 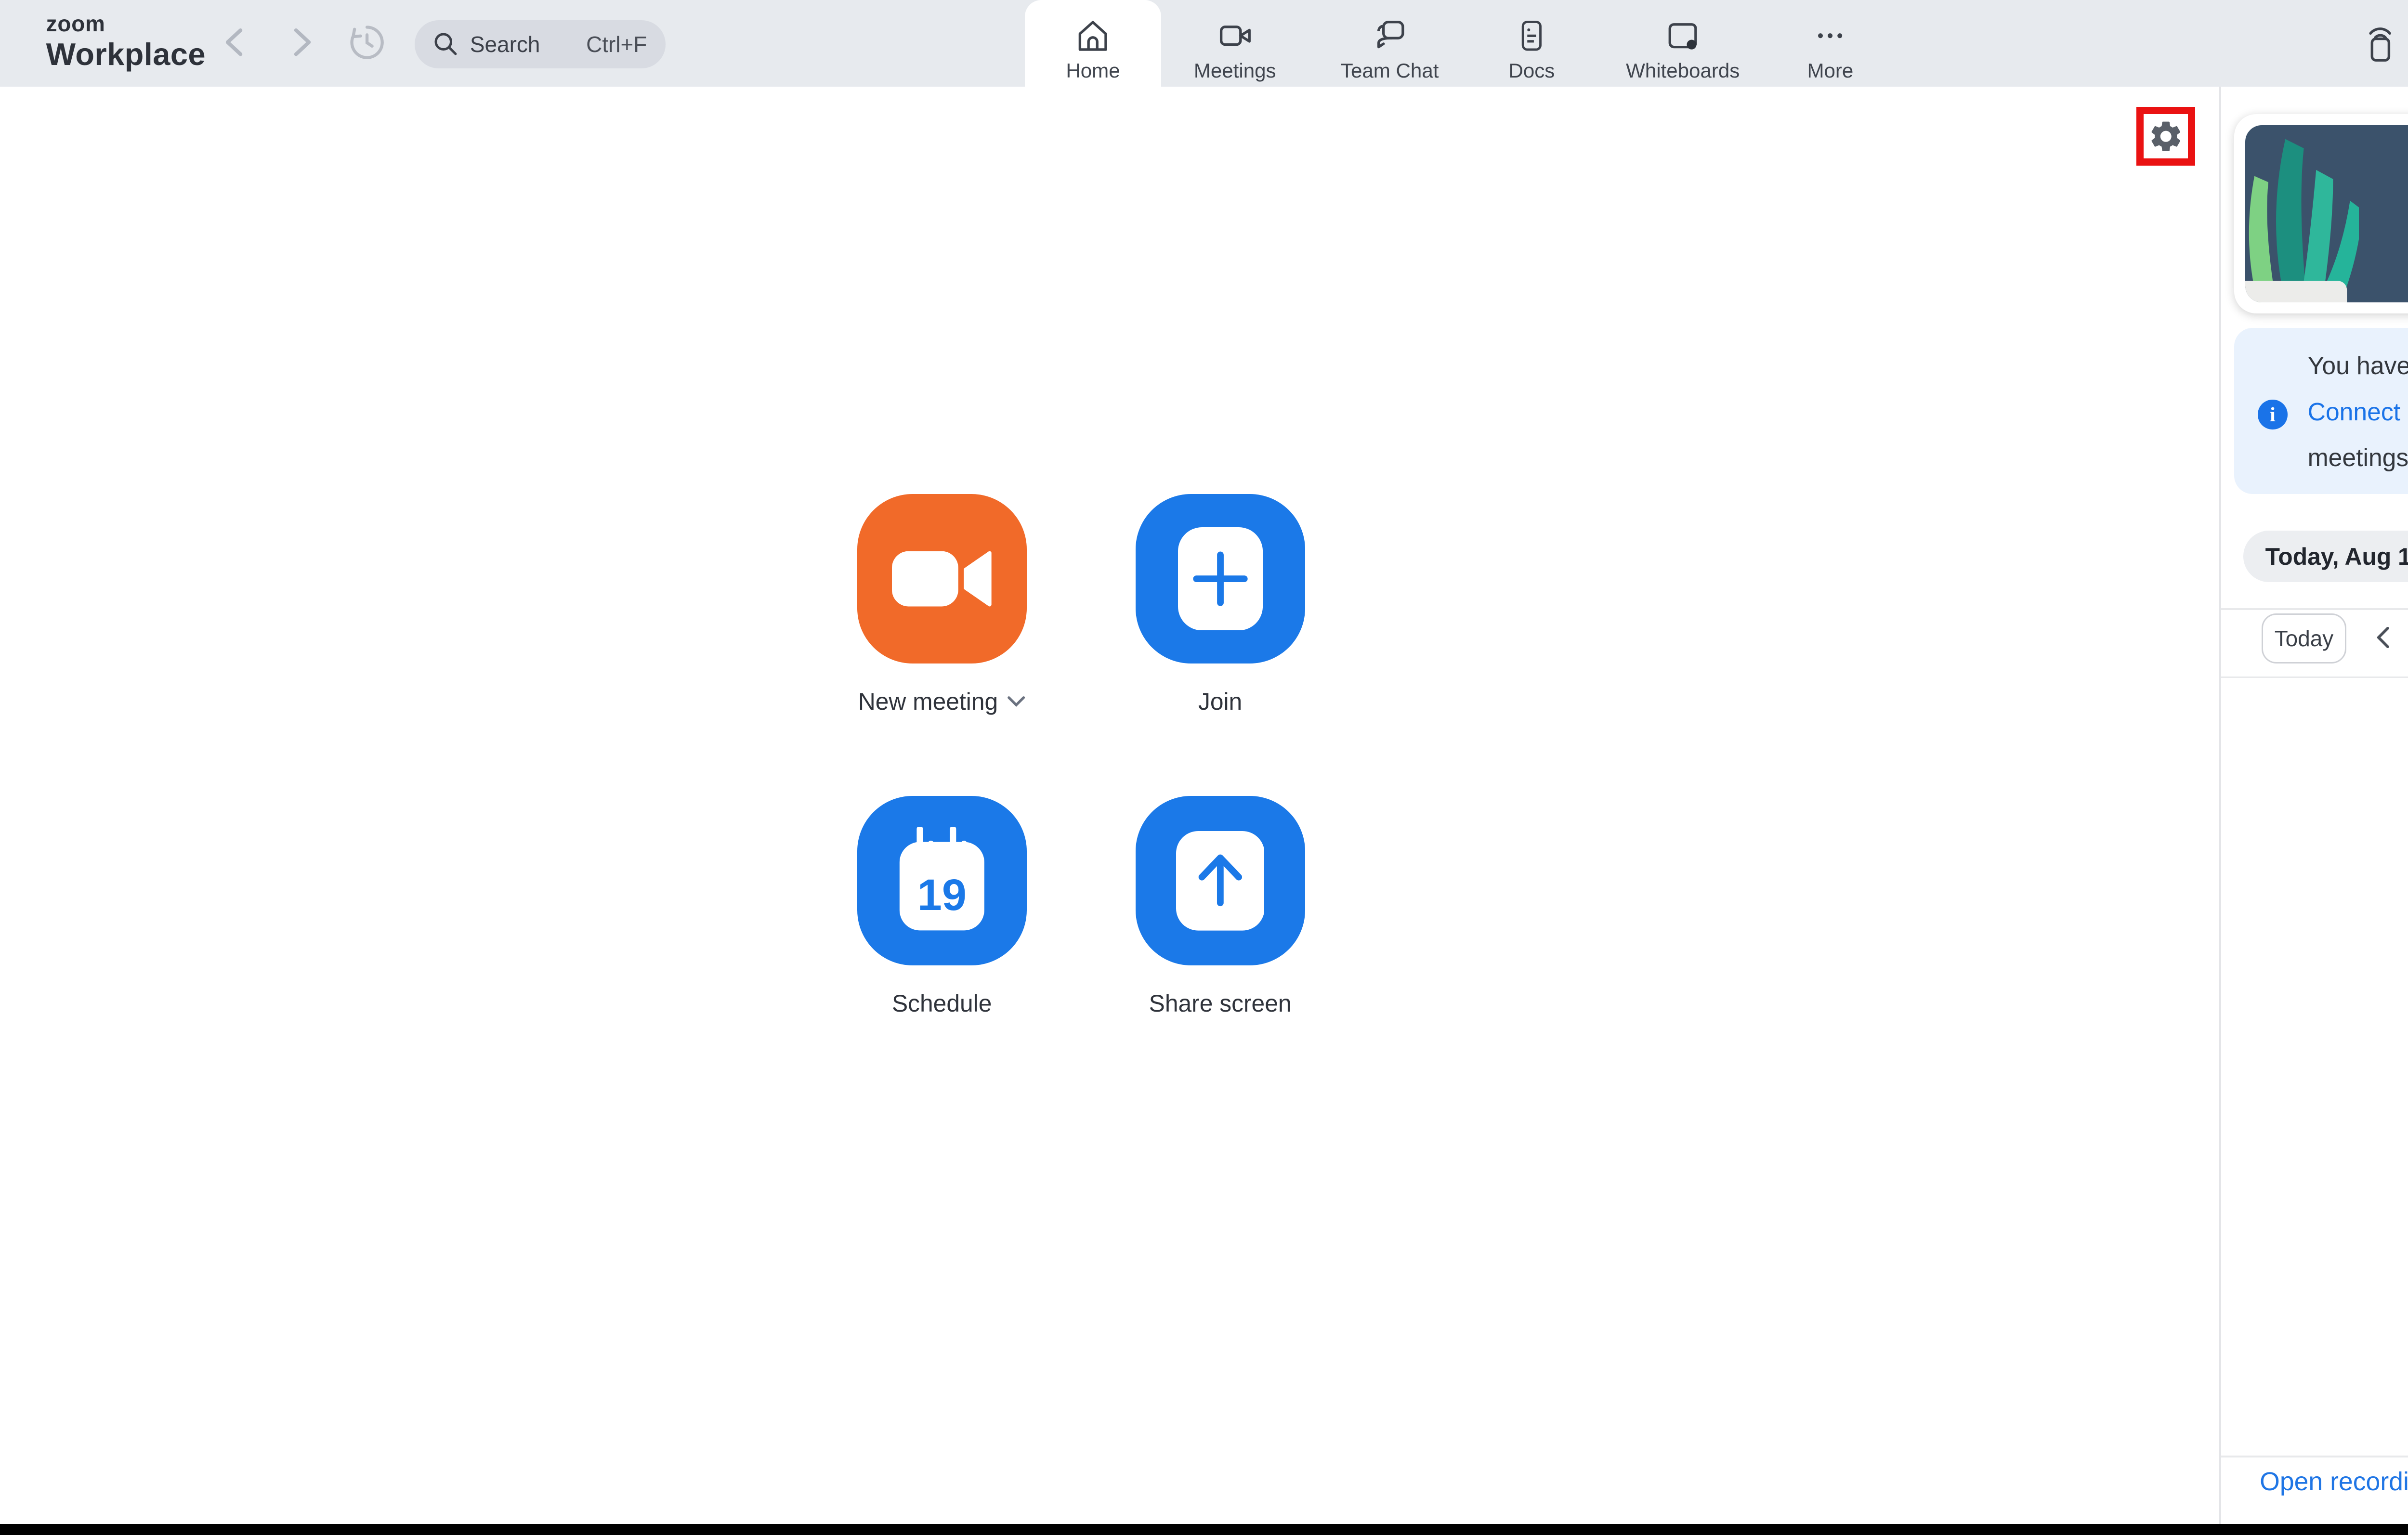 I want to click on new-meeting-dropdown-chevron-icon, so click(x=1016, y=701).